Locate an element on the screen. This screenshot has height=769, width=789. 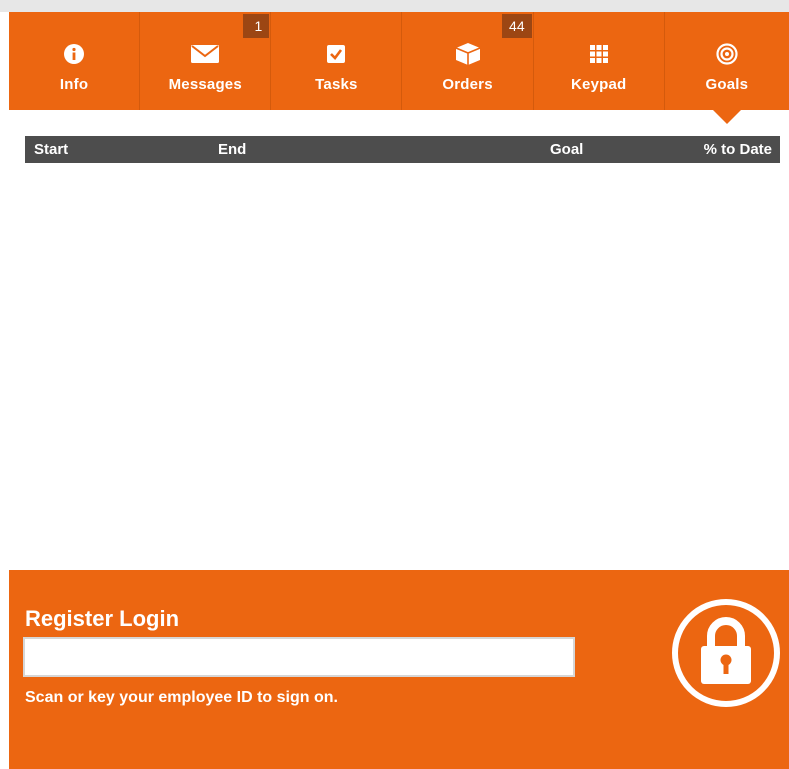
tab-orders-label: Orders is located at coordinates (467, 84).